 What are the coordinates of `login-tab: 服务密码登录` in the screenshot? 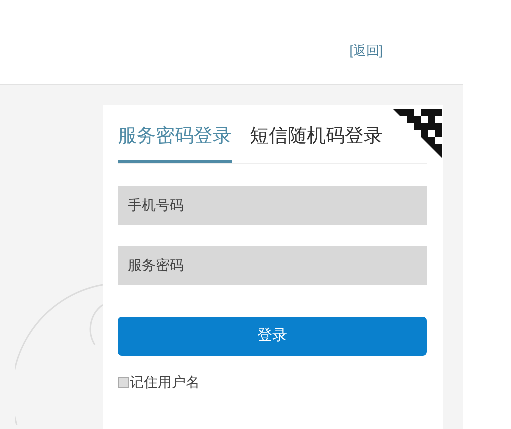 It's located at (175, 142).